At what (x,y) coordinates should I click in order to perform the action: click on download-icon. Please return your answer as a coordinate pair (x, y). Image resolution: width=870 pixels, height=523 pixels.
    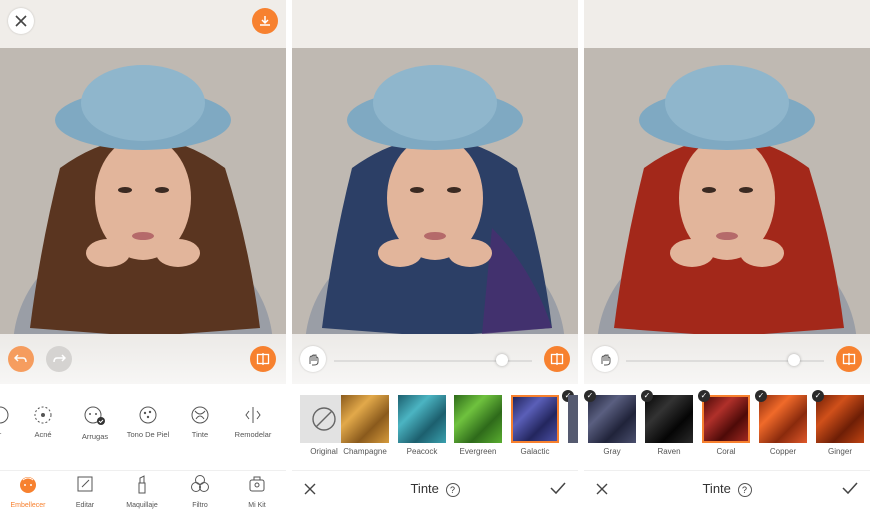
    Looking at the image, I should click on (265, 21).